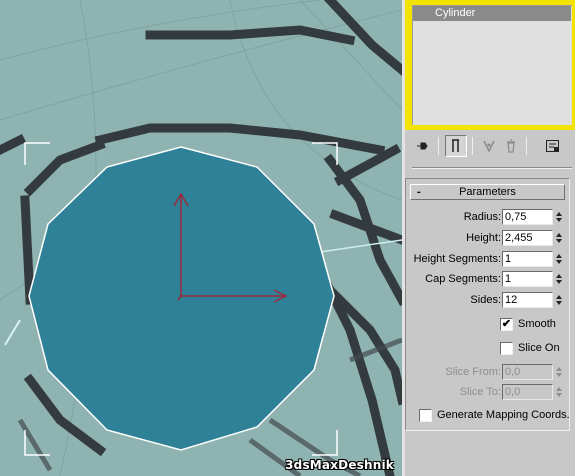 This screenshot has height=476, width=575. What do you see at coordinates (527, 238) in the screenshot?
I see `height-field: 2,455` at bounding box center [527, 238].